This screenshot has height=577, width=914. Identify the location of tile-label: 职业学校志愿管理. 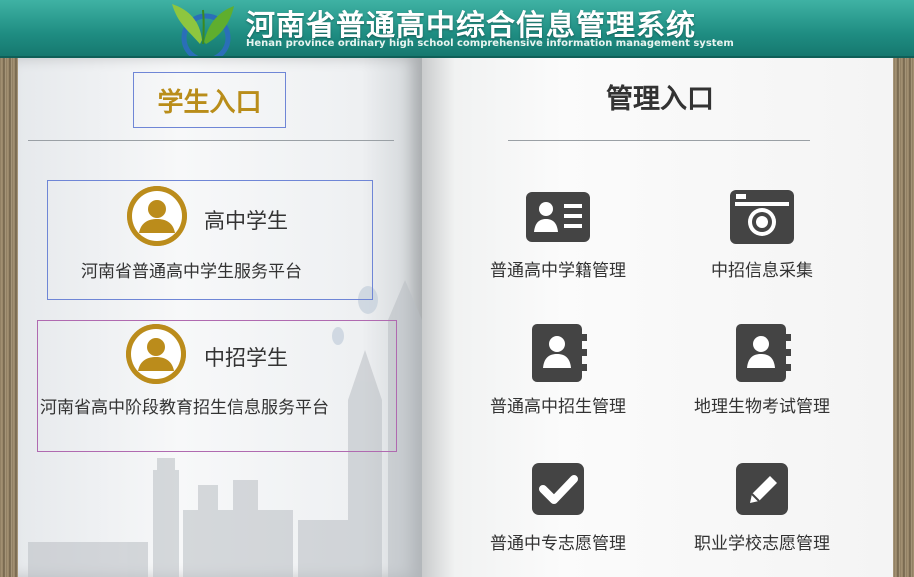
(762, 544).